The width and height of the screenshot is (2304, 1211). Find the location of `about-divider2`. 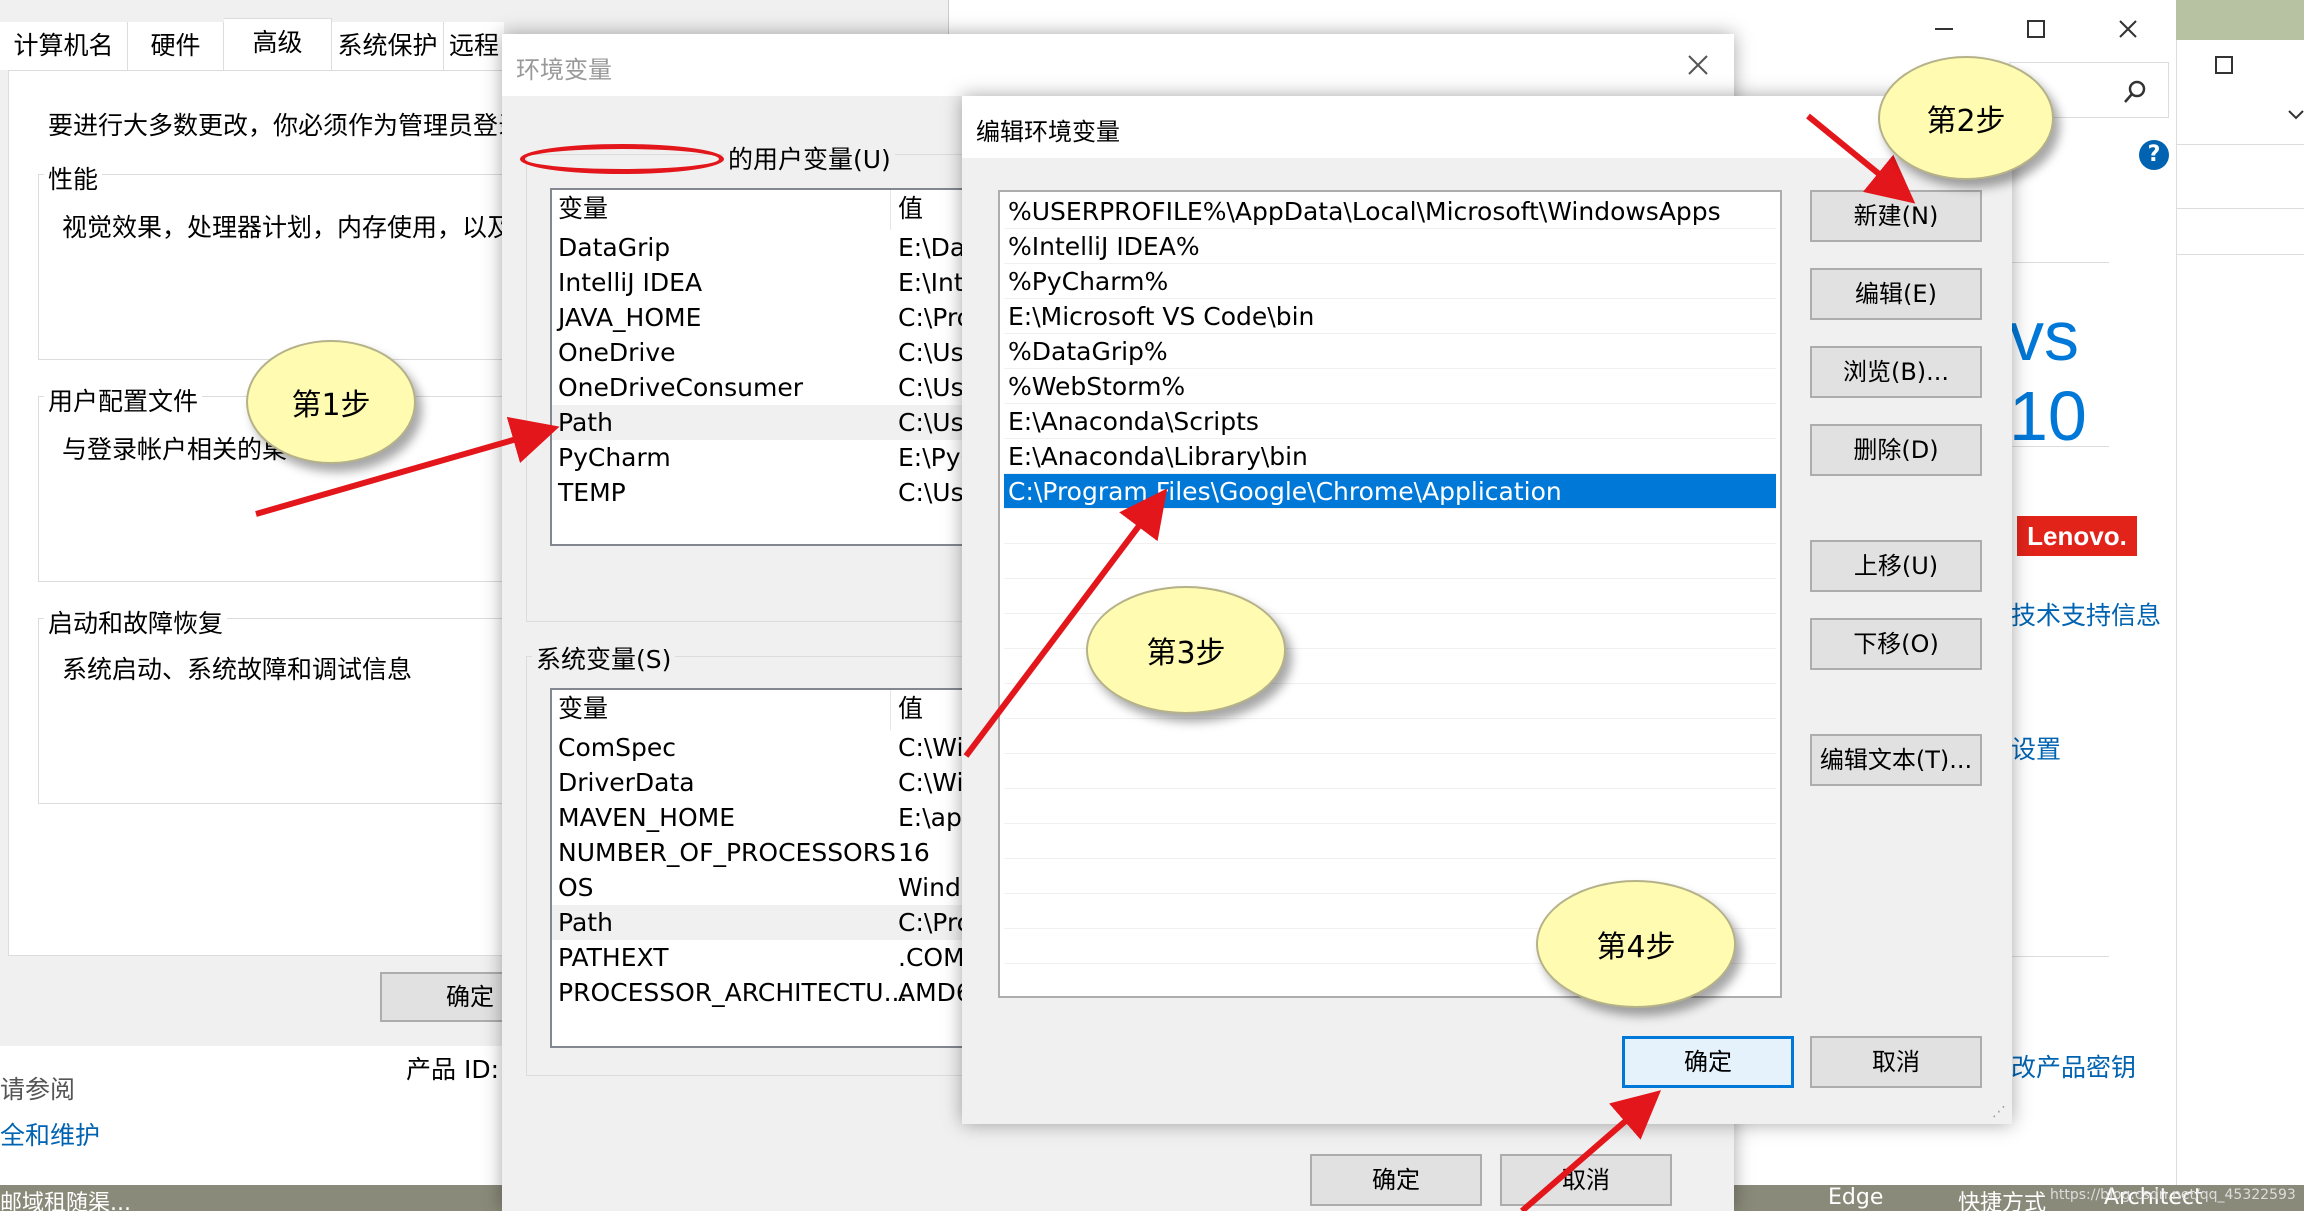

about-divider2 is located at coordinates (2059, 446).